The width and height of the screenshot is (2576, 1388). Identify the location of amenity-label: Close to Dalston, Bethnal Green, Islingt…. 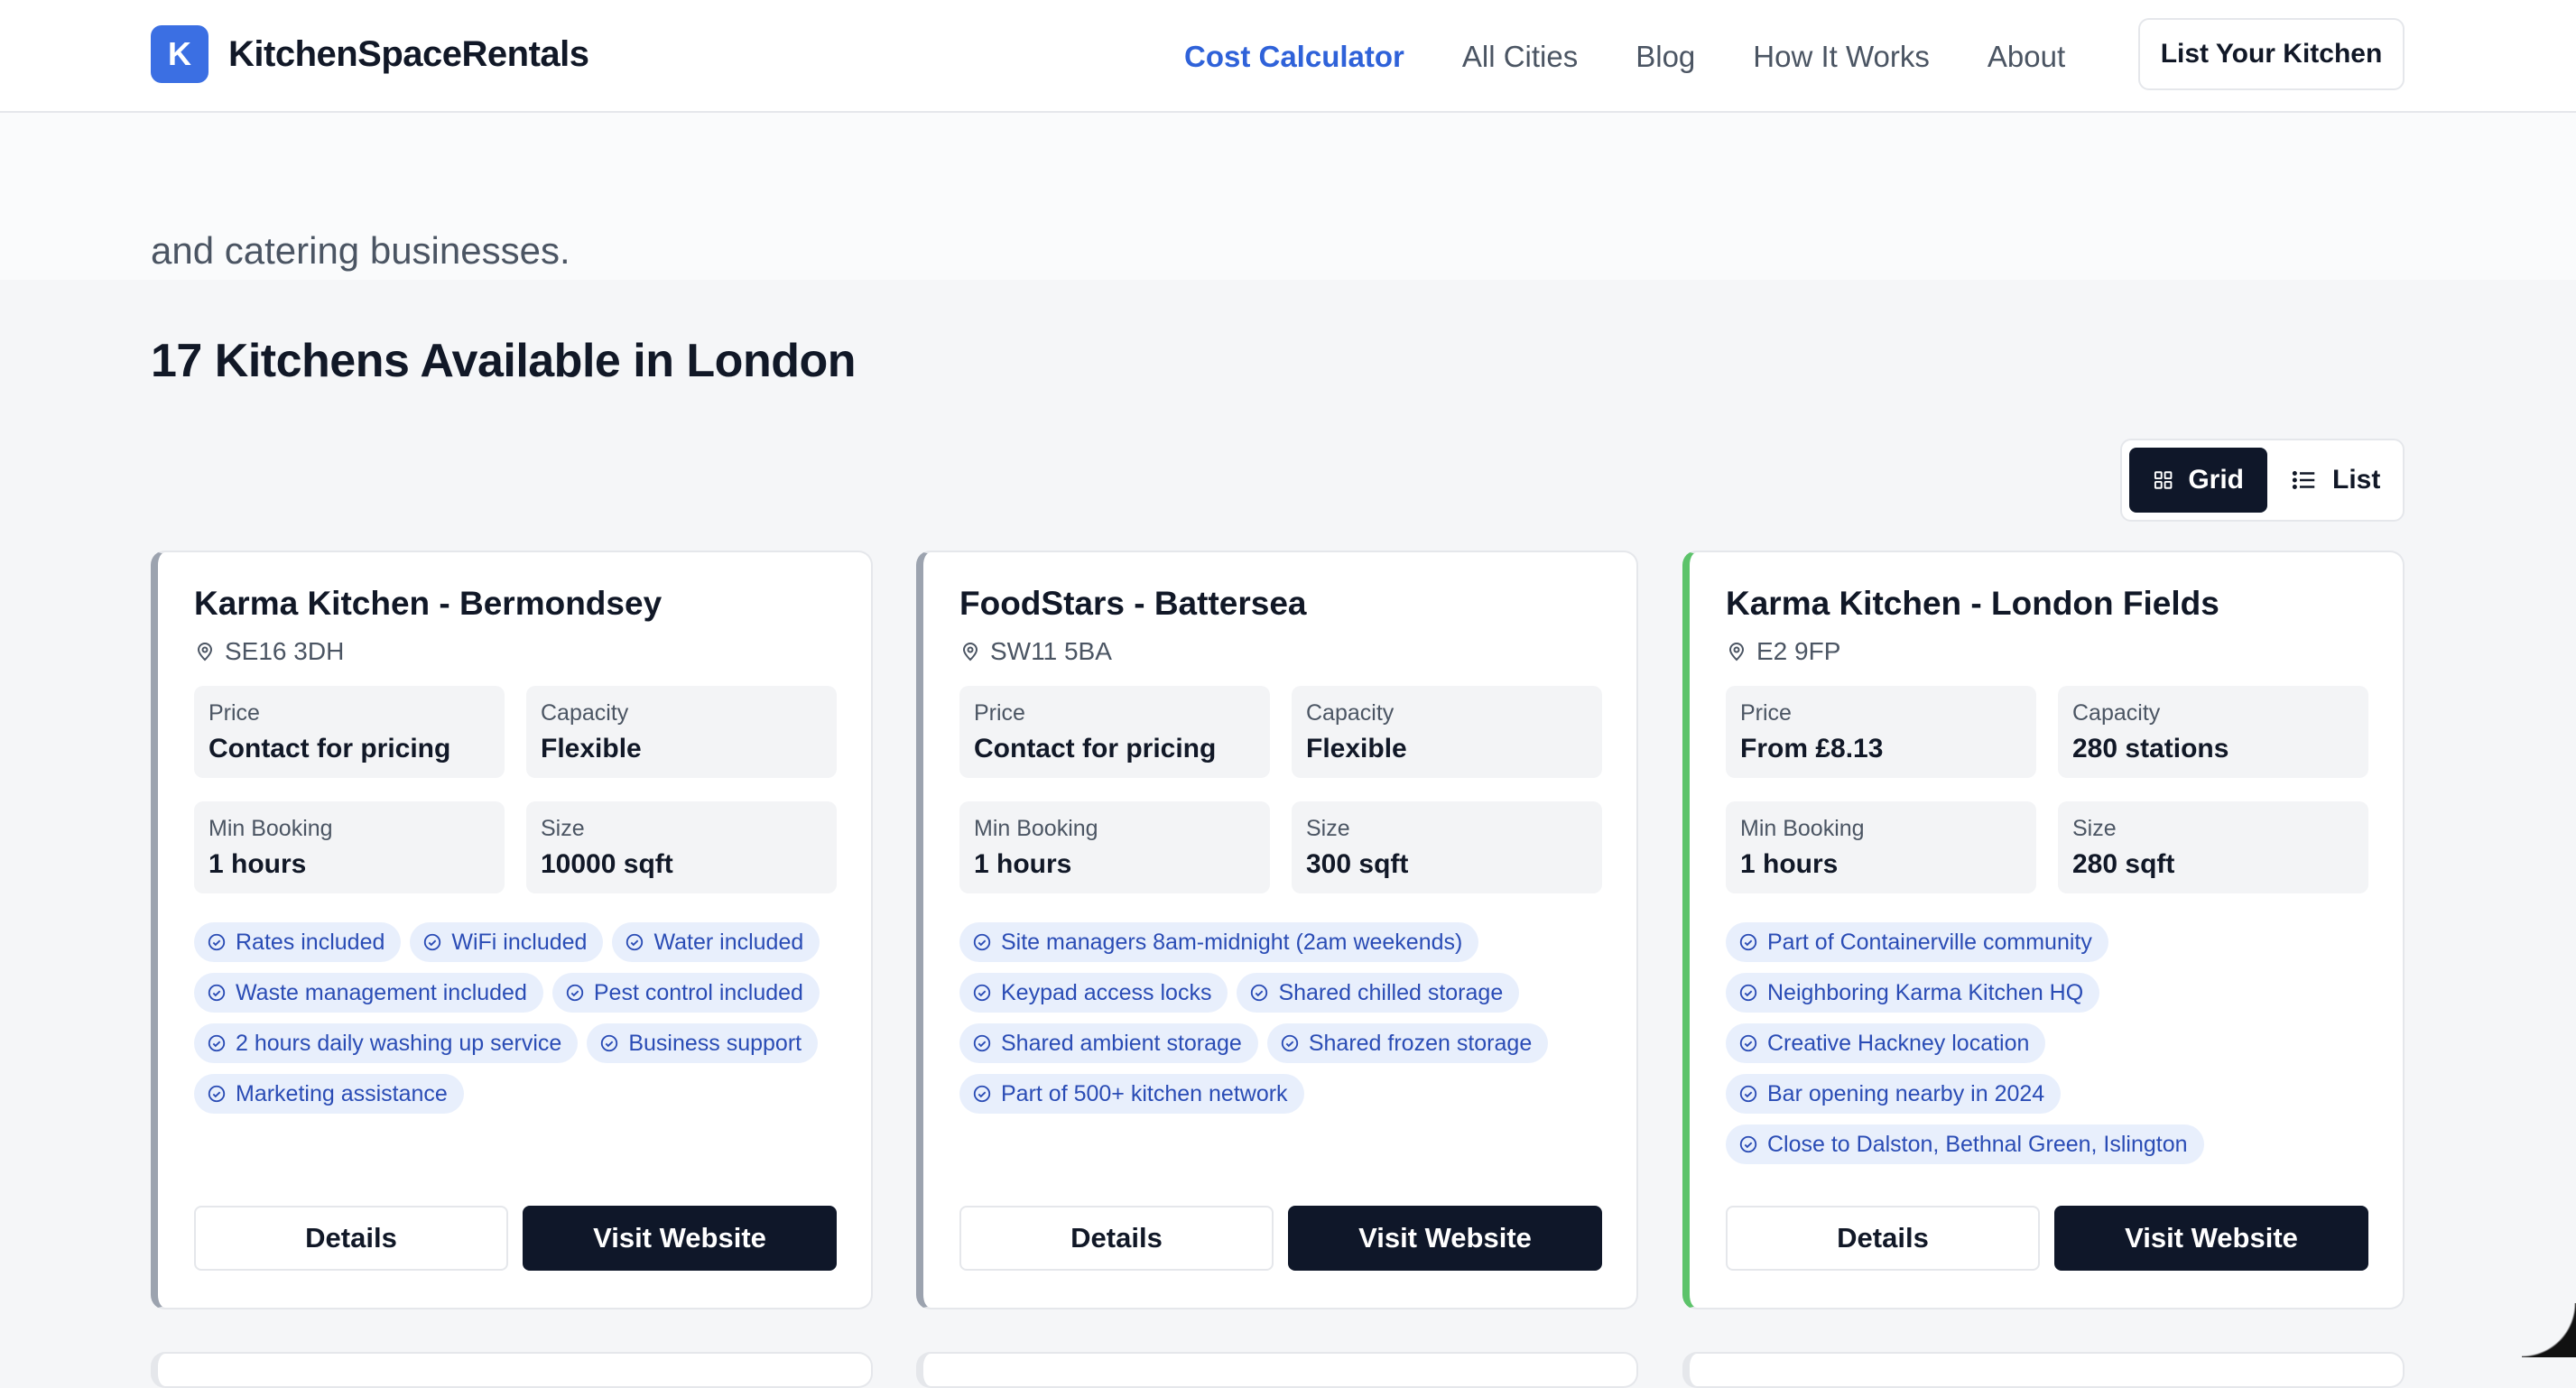
(1977, 1145).